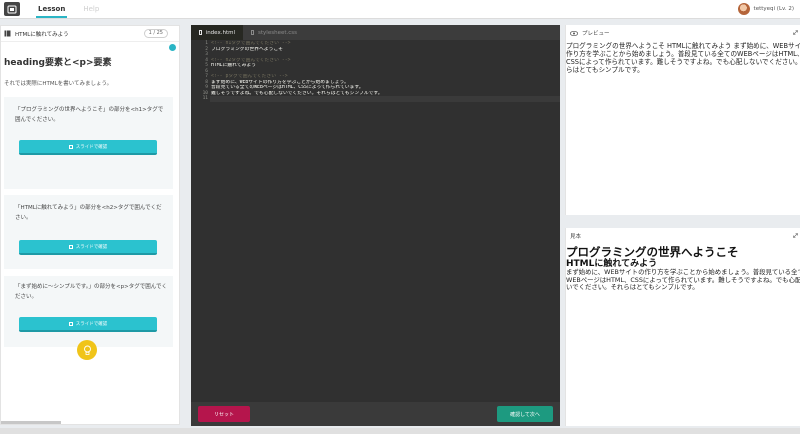  What do you see at coordinates (31, 422) in the screenshot?
I see `horizontal-scrollbar` at bounding box center [31, 422].